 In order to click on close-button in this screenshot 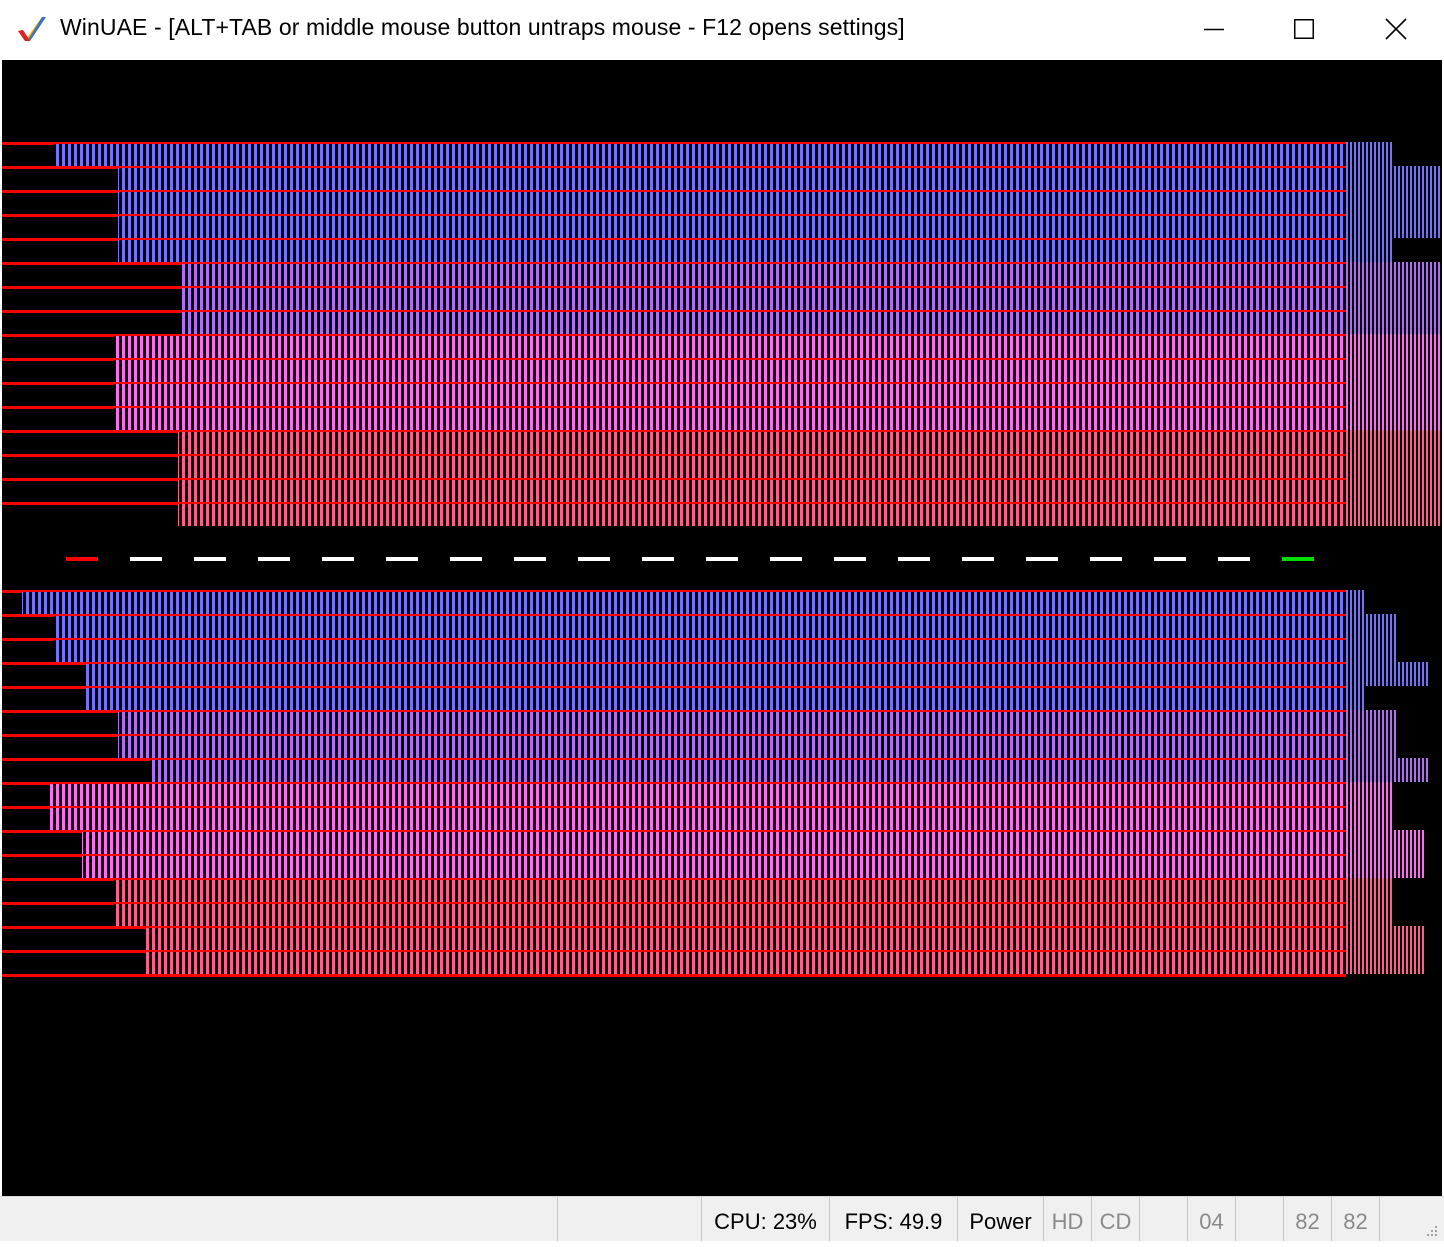, I will do `click(1396, 29)`.